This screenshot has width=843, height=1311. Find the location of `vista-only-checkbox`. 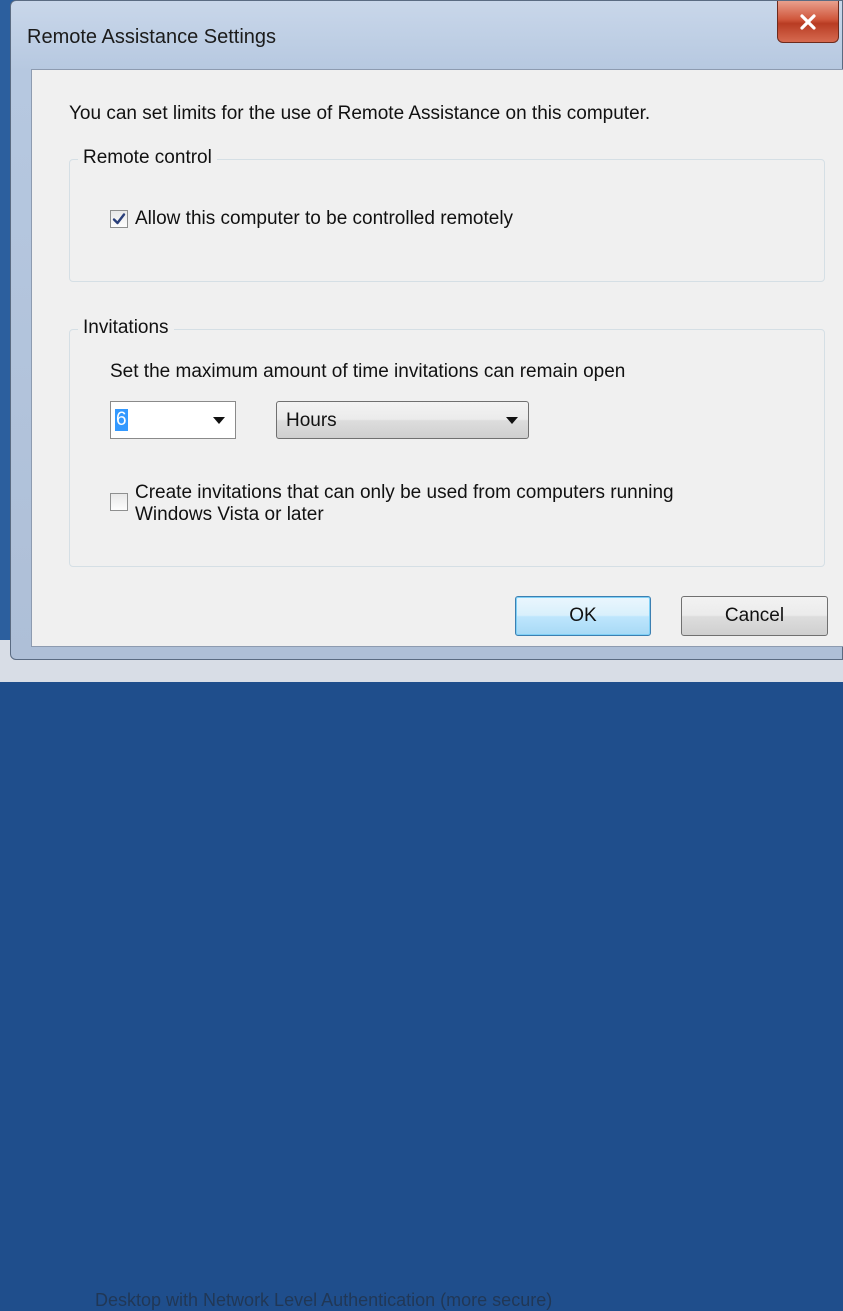

vista-only-checkbox is located at coordinates (119, 502).